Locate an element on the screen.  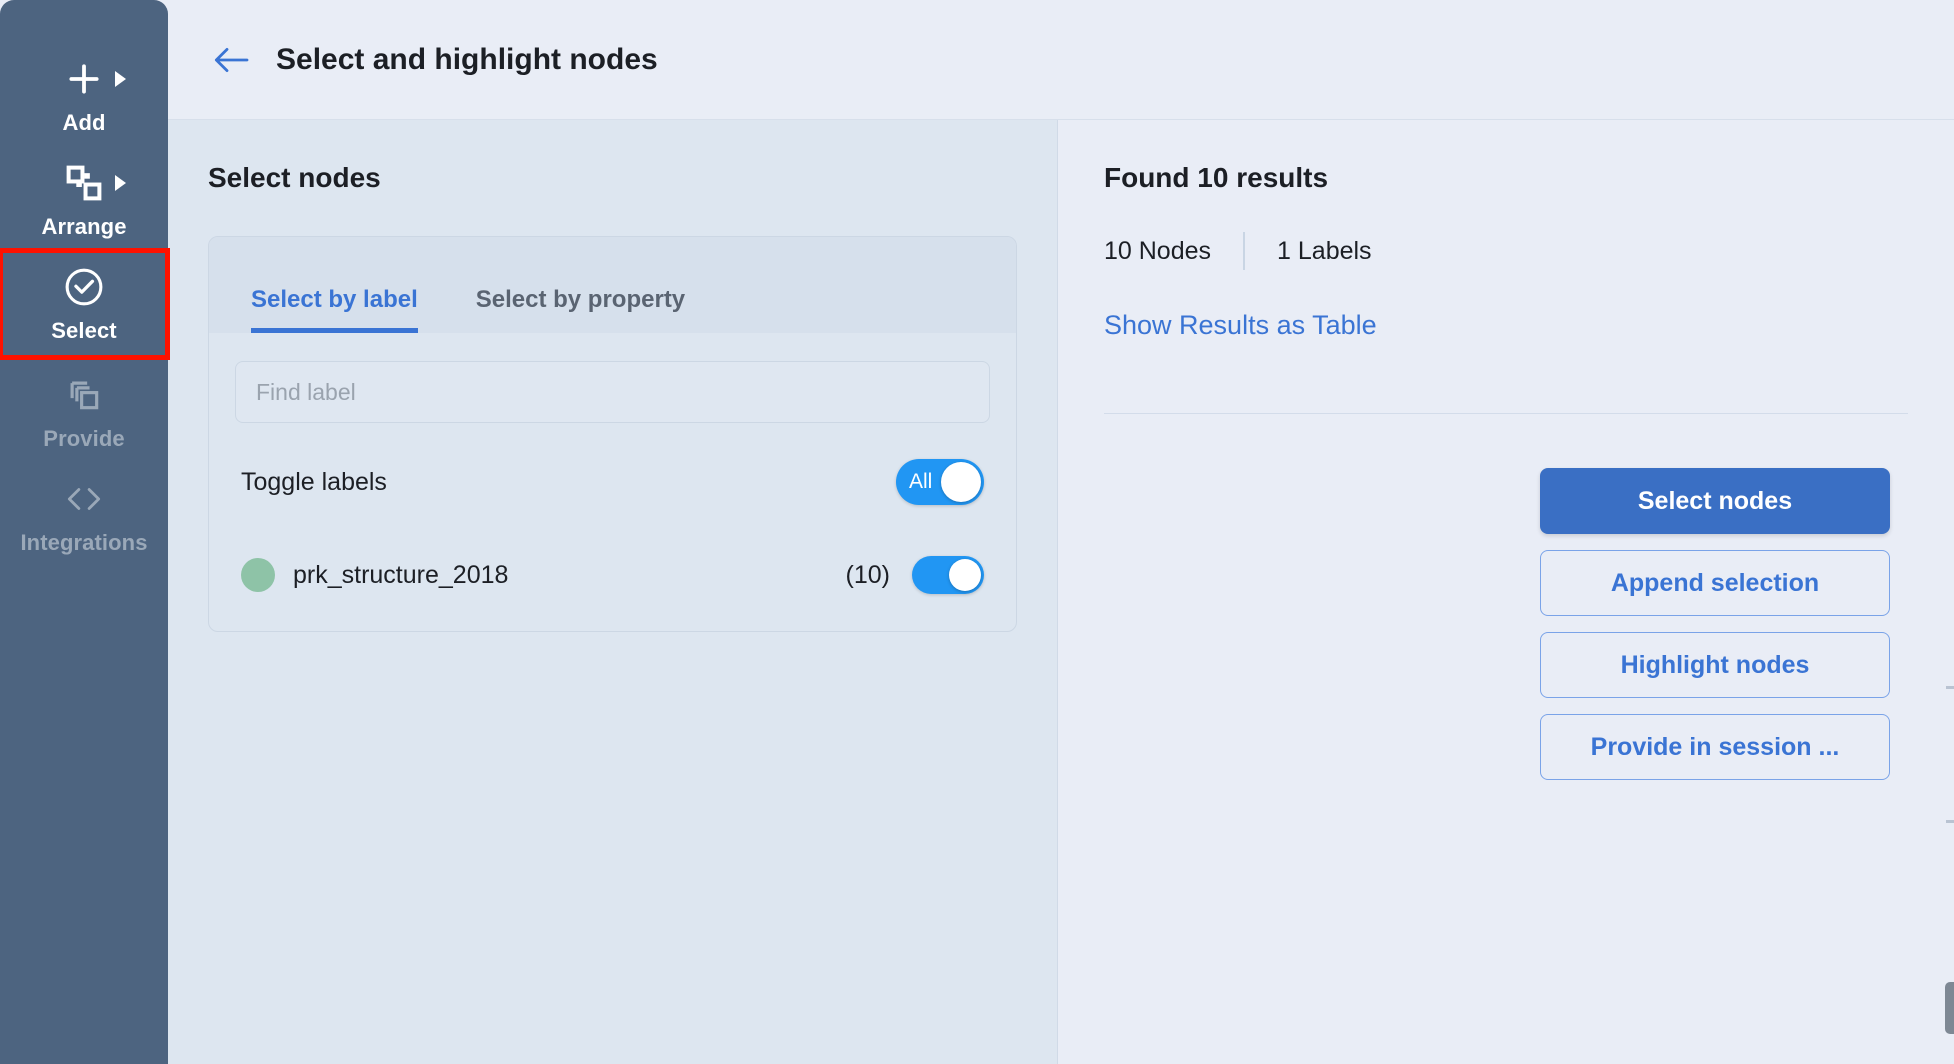
sidebar-item-label-arrange: Arrange is located at coordinates (84, 226).